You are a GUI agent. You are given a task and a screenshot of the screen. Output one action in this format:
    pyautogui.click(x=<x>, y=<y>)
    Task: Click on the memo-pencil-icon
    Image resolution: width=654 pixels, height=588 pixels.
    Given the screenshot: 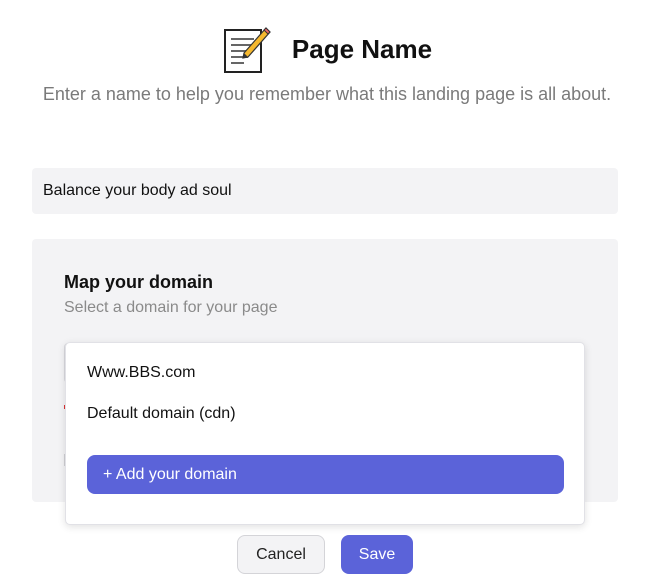 What is the action you would take?
    pyautogui.click(x=247, y=50)
    